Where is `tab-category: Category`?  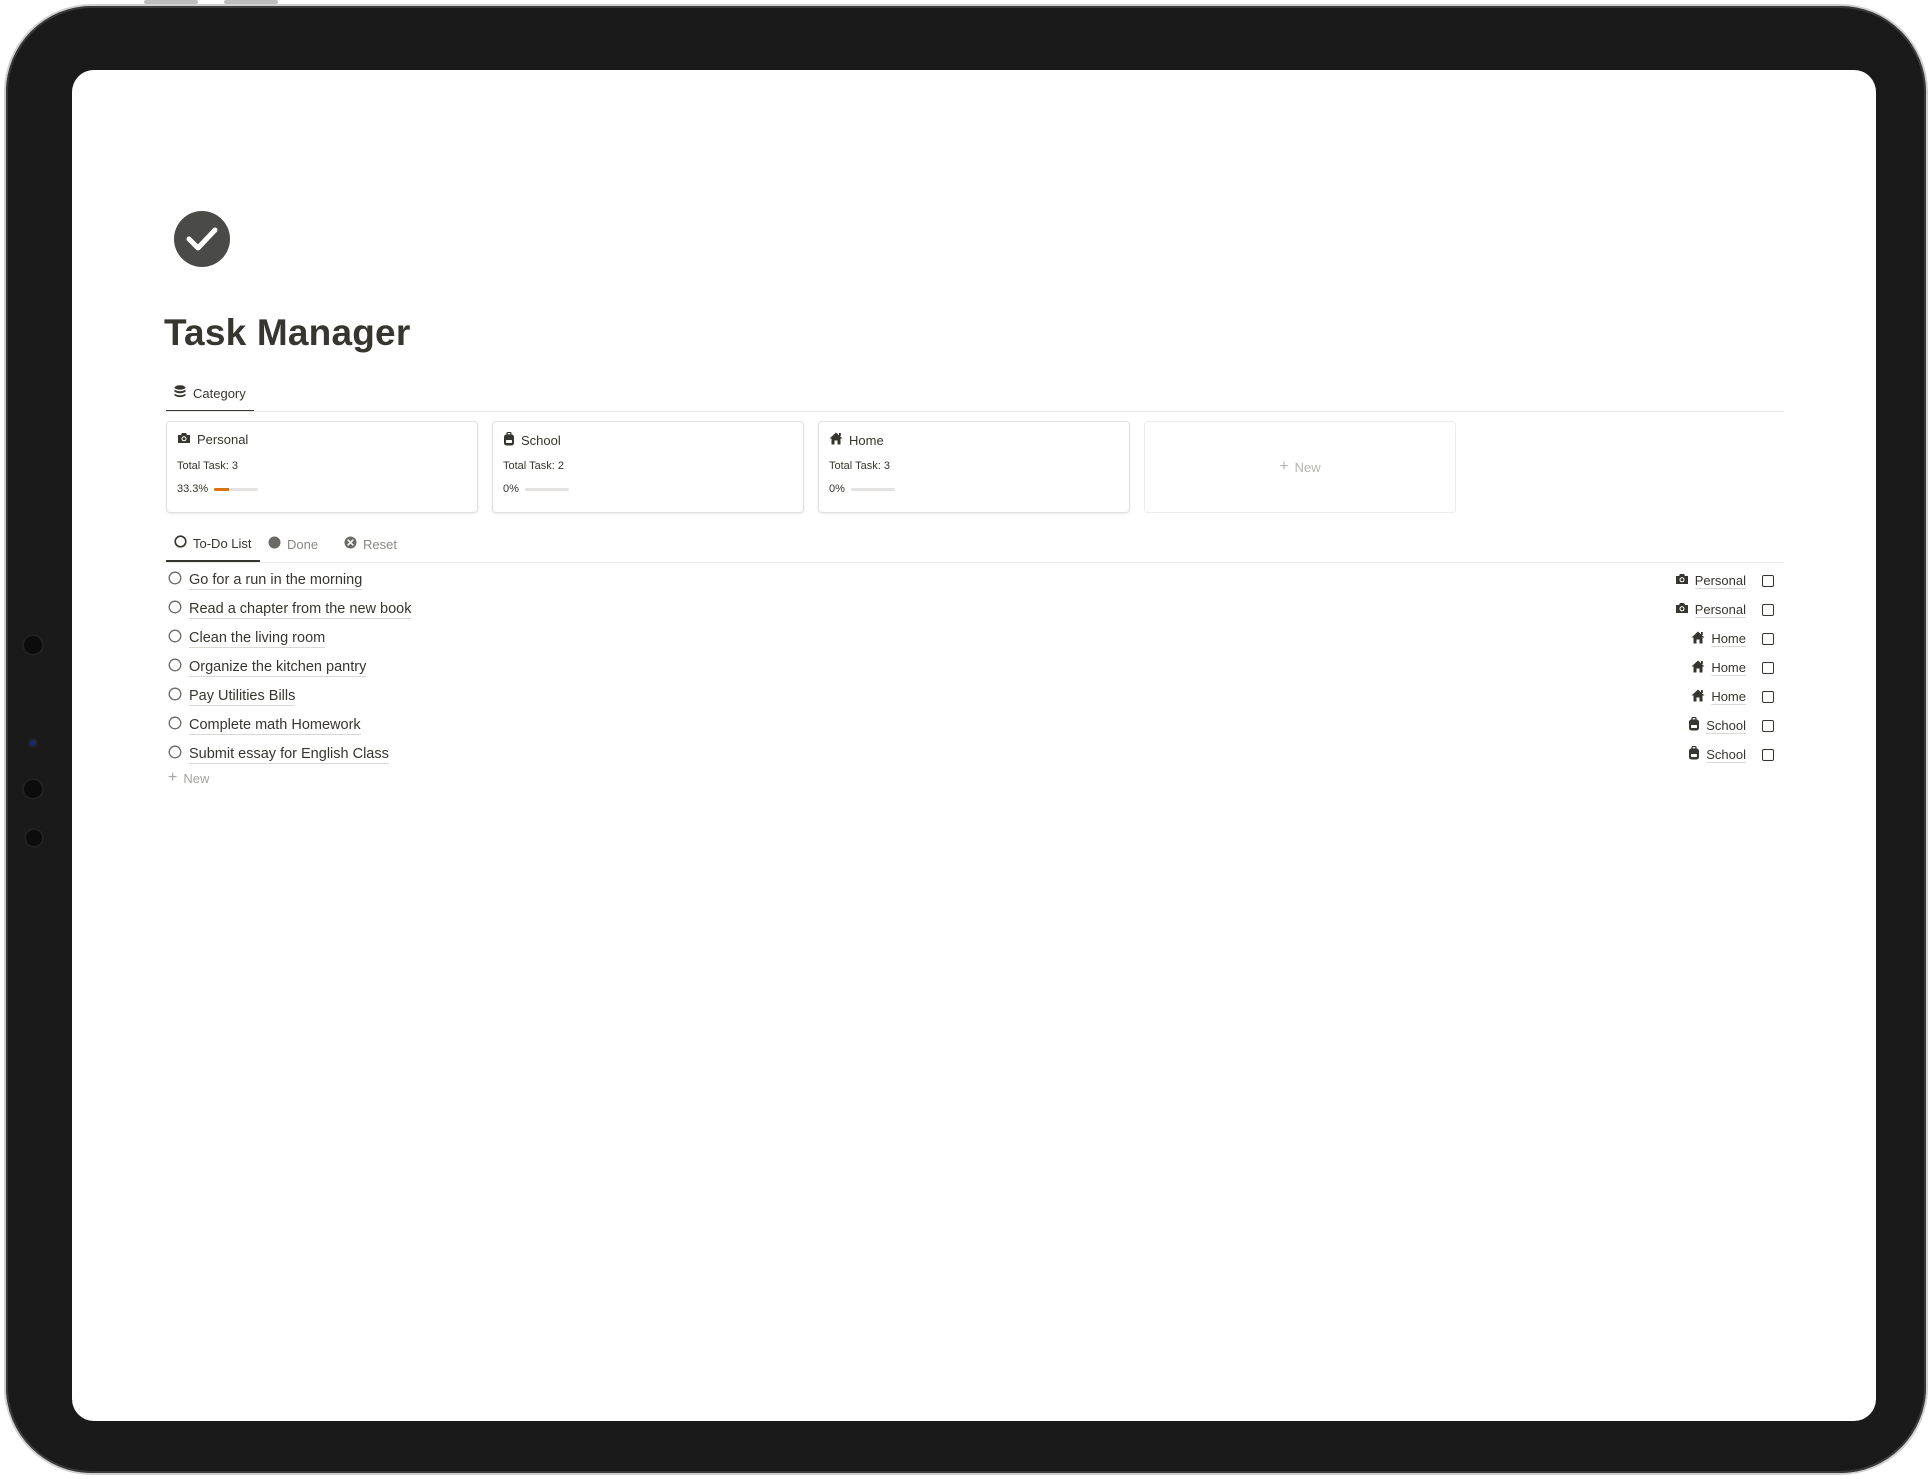 tab-category: Category is located at coordinates (210, 394).